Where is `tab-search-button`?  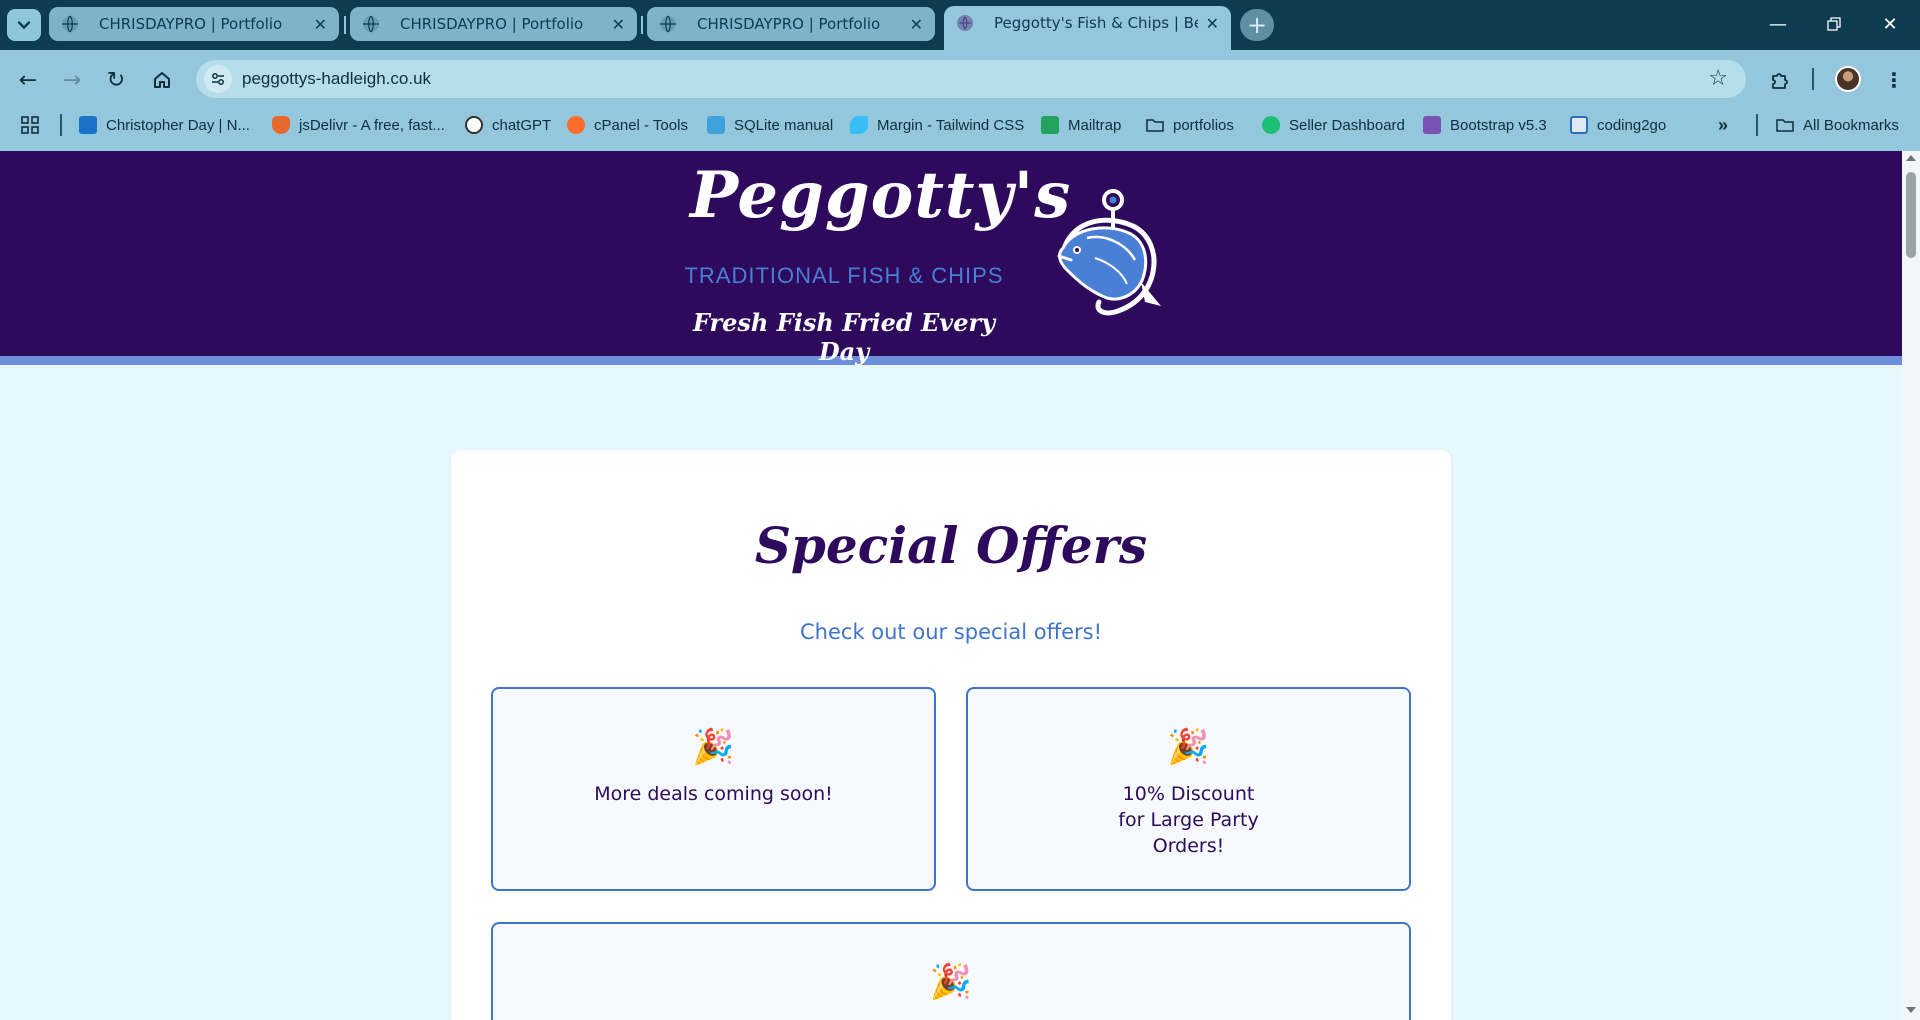 tab-search-button is located at coordinates (24, 25).